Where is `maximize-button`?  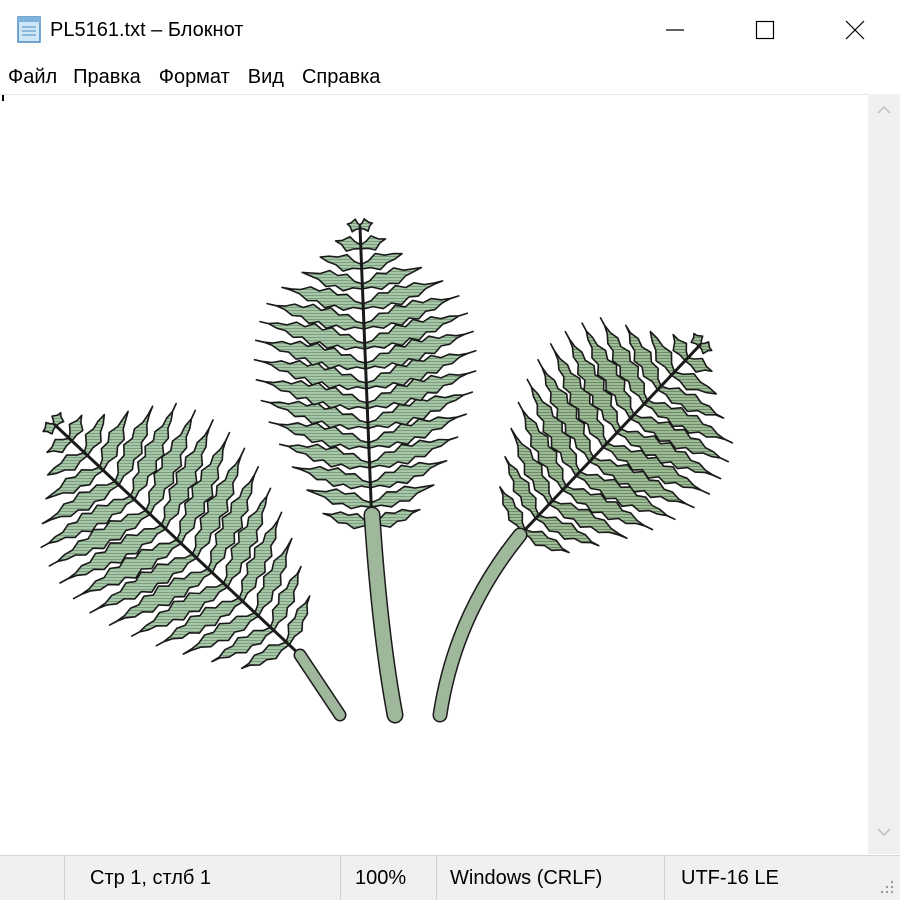 maximize-button is located at coordinates (765, 30).